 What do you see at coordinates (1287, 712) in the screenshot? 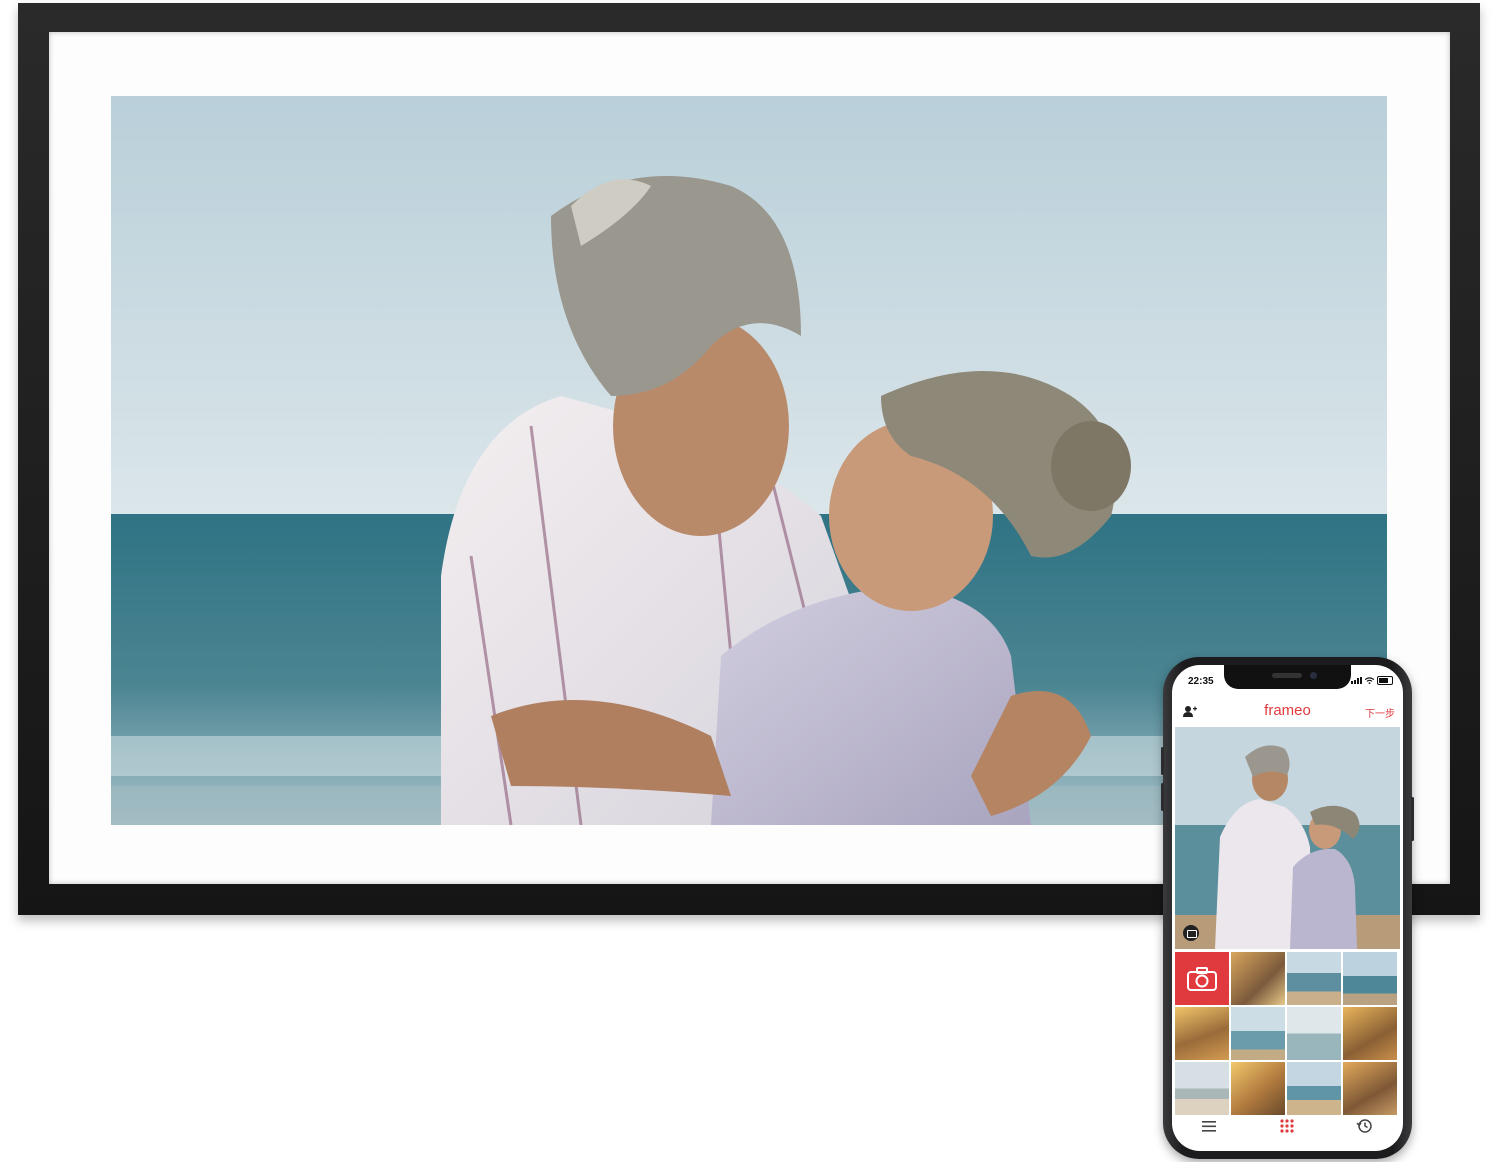
I see `app-header: frameo 下一步` at bounding box center [1287, 712].